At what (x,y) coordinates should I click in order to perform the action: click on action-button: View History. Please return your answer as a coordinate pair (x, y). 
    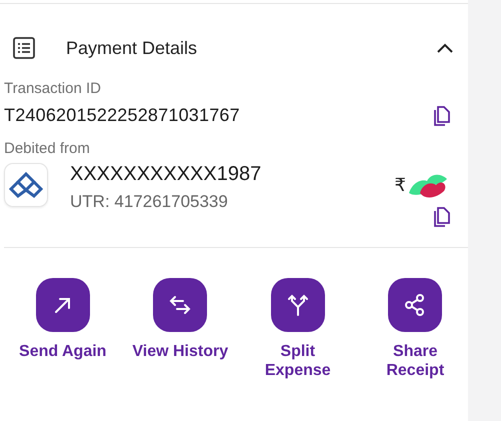
    Looking at the image, I should click on (180, 329).